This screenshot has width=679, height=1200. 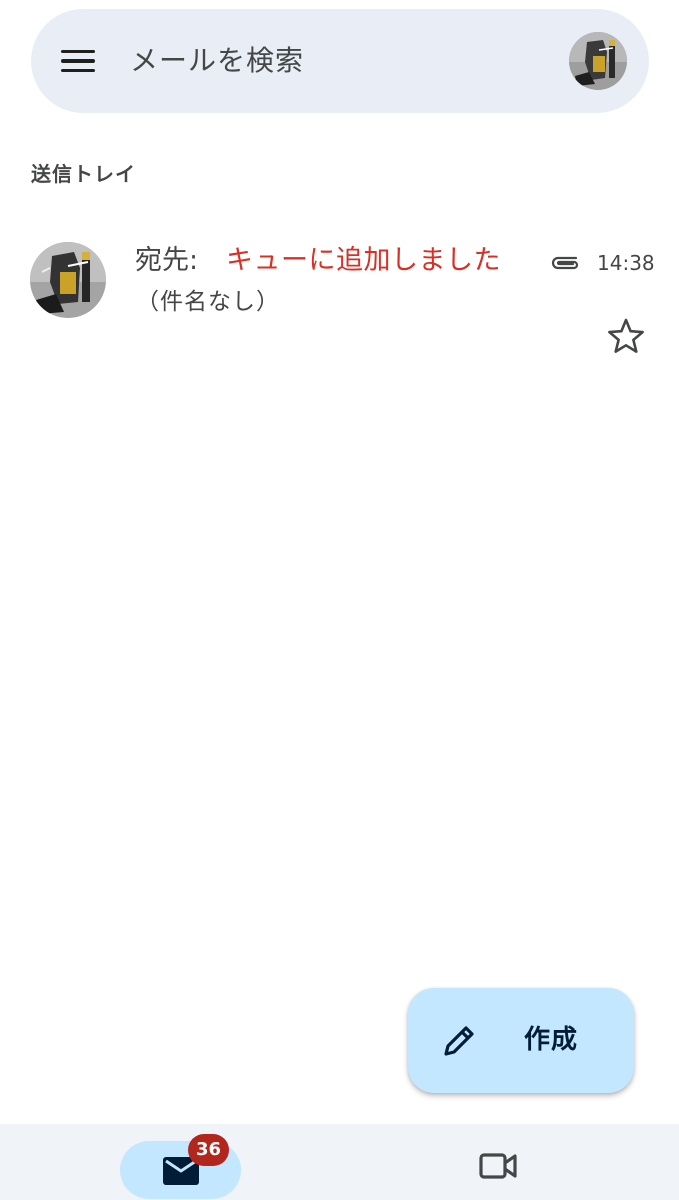 I want to click on email-list-item: 宛先: キューに追加しました 14:38 （件名なし）, so click(x=339, y=289).